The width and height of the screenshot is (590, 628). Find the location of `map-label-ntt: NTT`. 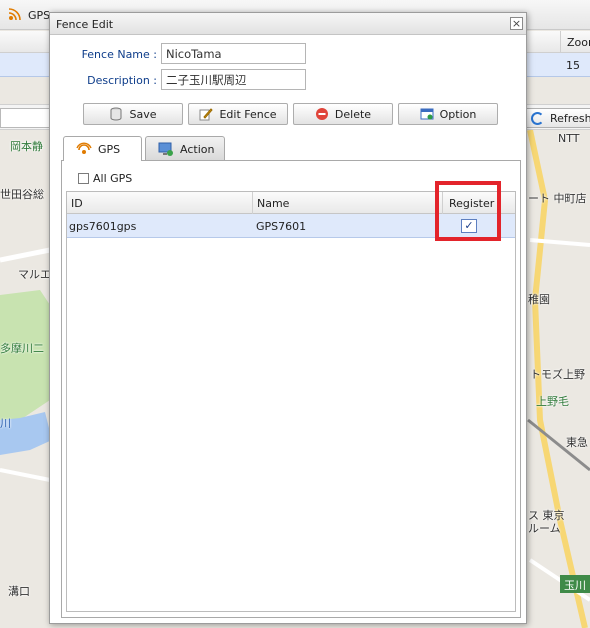

map-label-ntt: NTT is located at coordinates (569, 138).